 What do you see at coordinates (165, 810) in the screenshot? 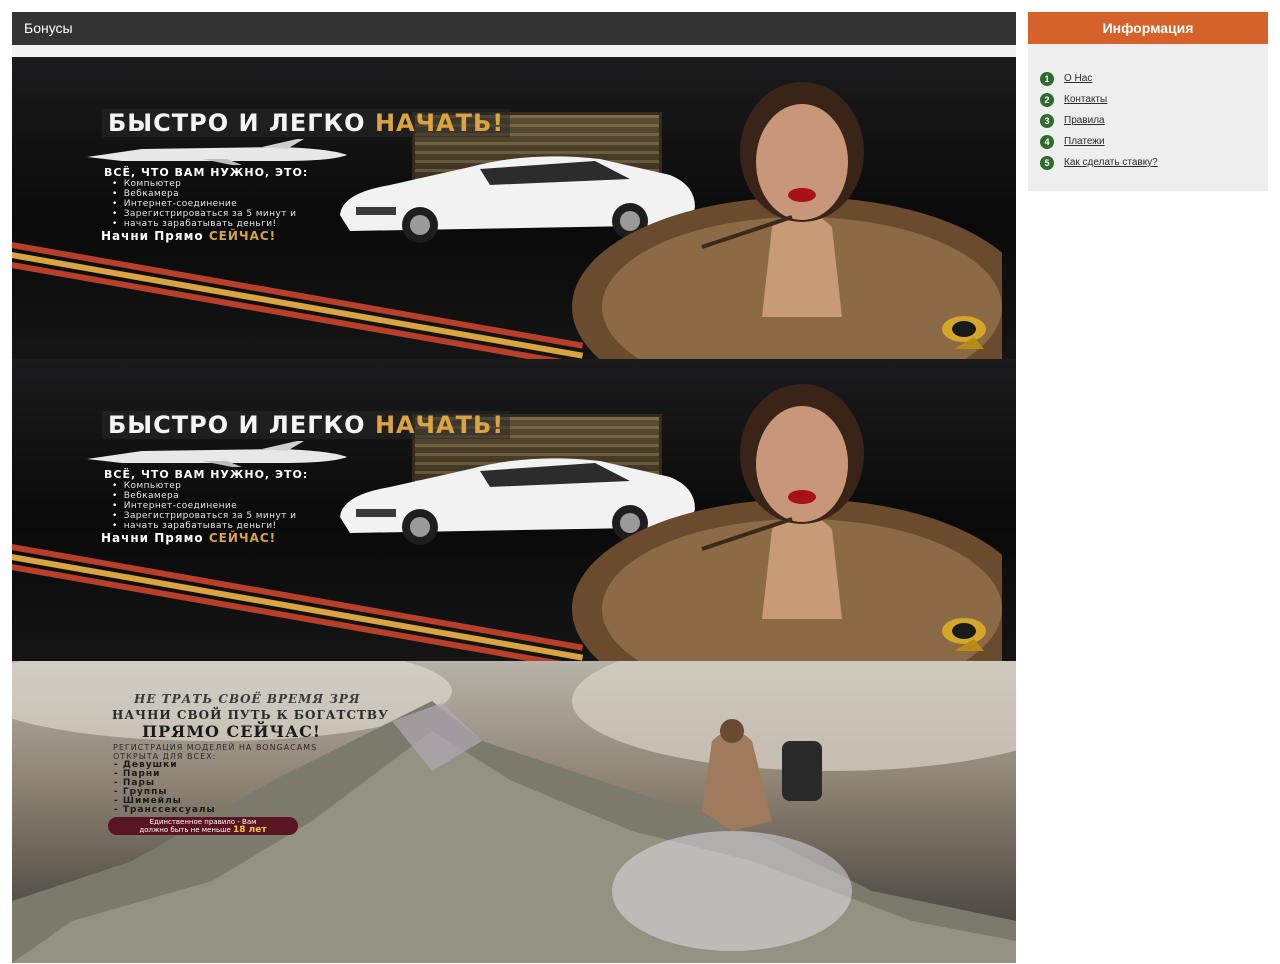
I see `list-item: Транссексуалы` at bounding box center [165, 810].